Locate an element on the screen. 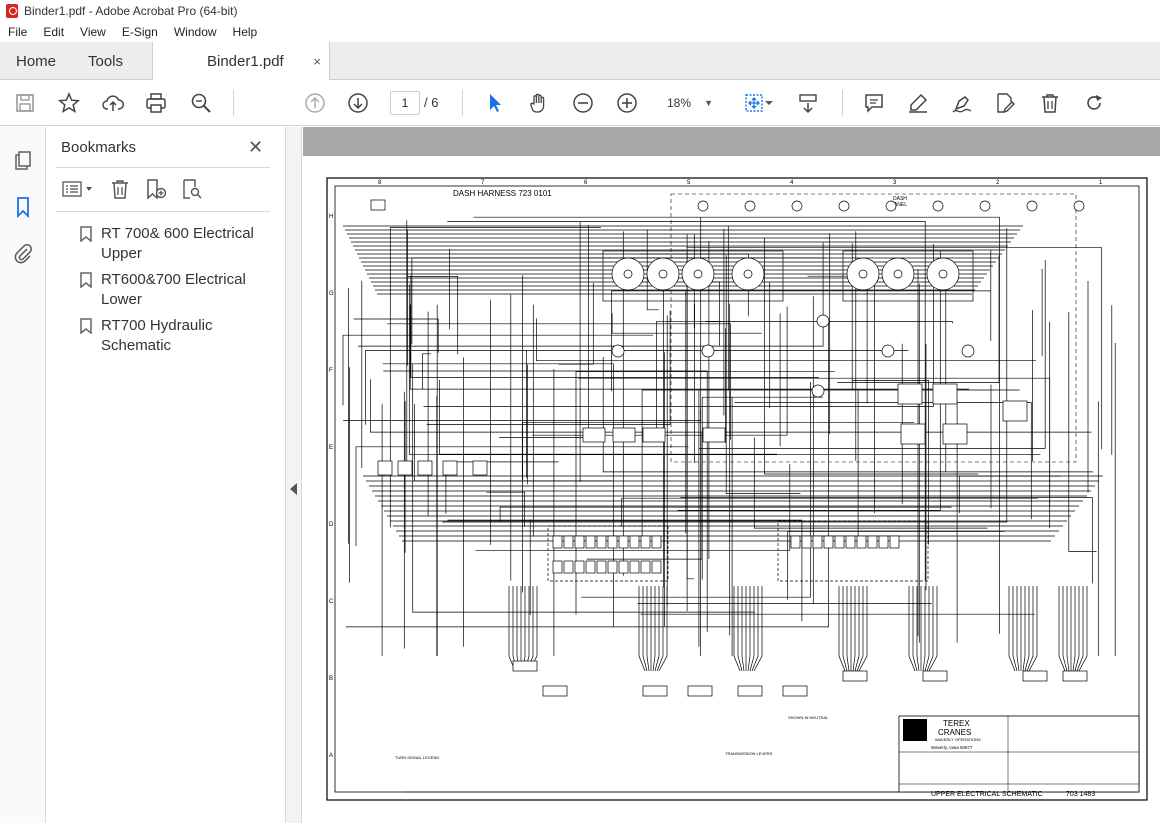  zoom-level-select: 18% ▼ is located at coordinates (688, 103).